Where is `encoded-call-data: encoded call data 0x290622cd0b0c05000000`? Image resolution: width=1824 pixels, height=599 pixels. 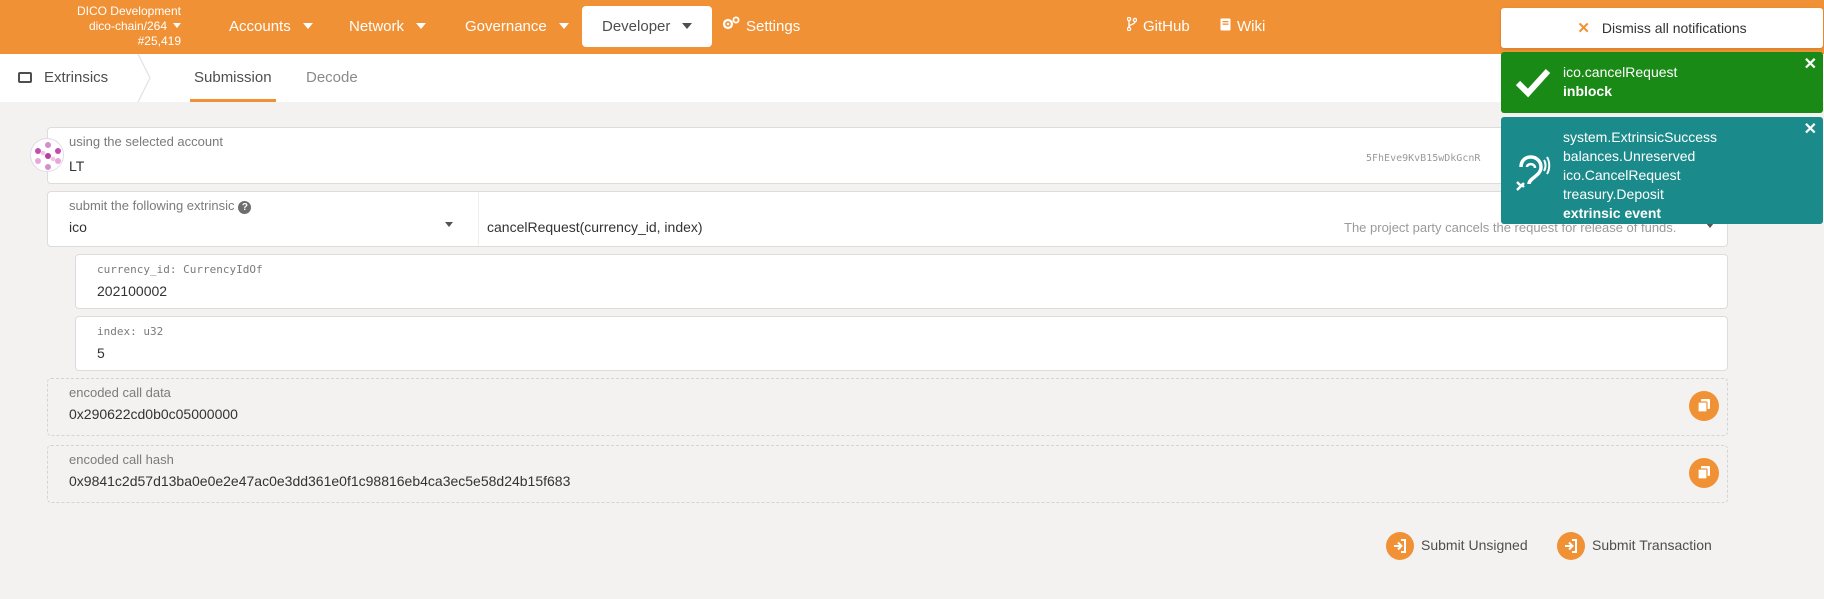
encoded-call-data: encoded call data 0x290622cd0b0c05000000 is located at coordinates (887, 407).